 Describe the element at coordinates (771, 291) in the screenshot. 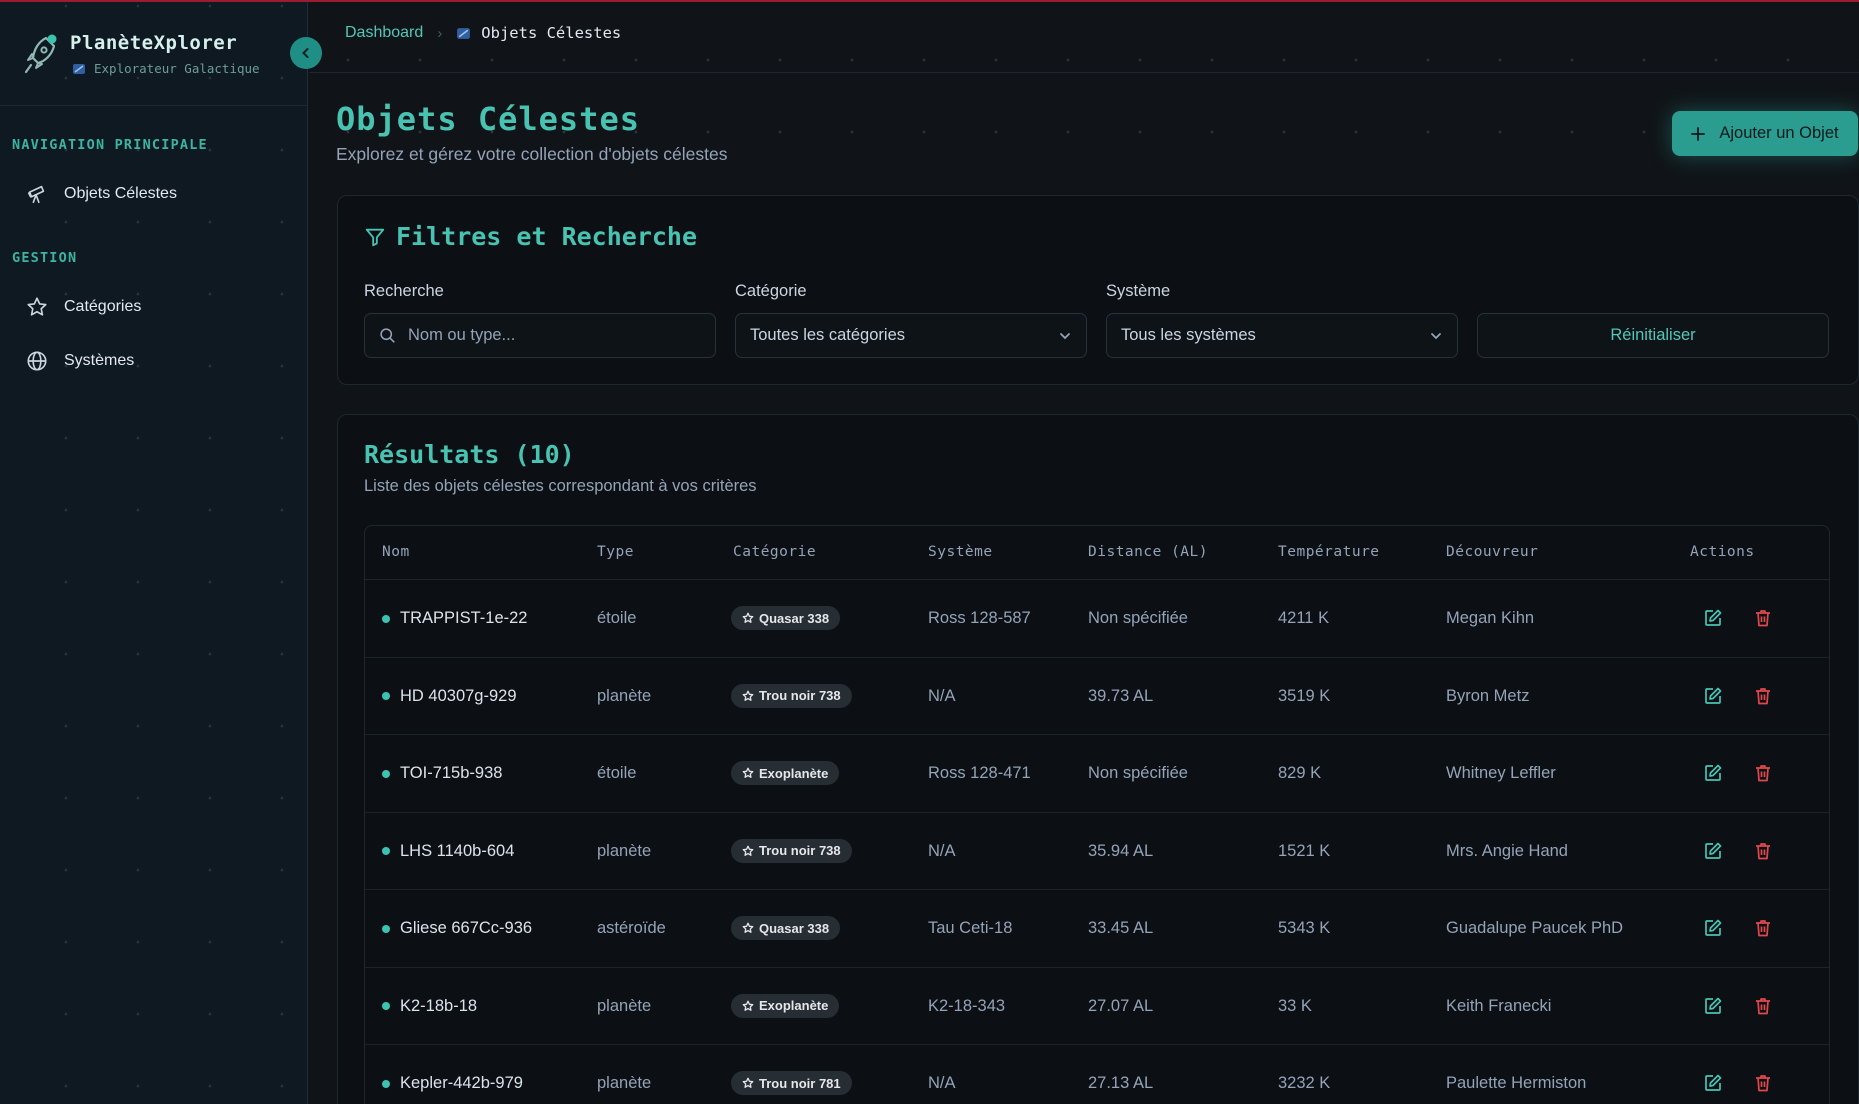

I see `category-label: Catégorie` at that location.